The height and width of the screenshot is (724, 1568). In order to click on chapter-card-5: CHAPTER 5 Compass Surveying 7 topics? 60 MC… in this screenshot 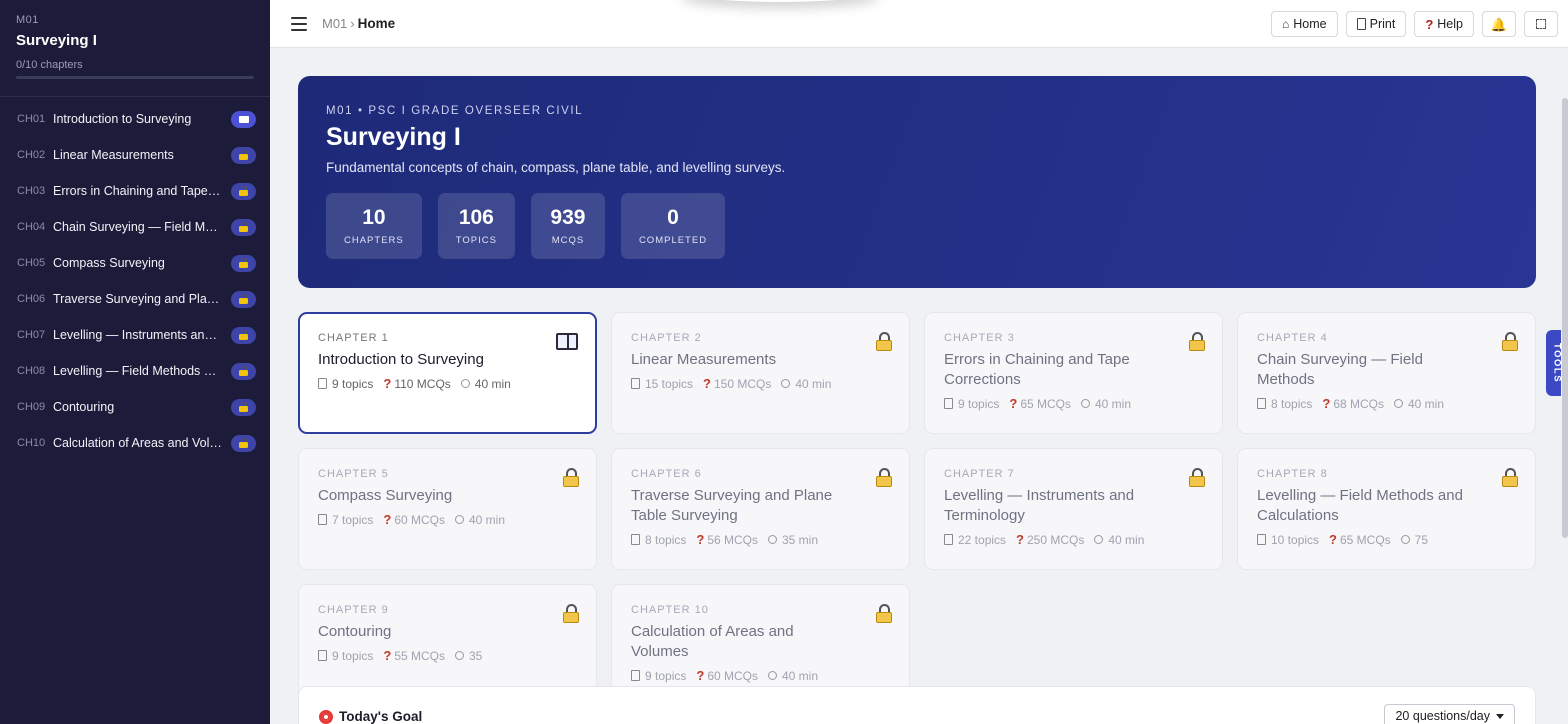, I will do `click(447, 509)`.